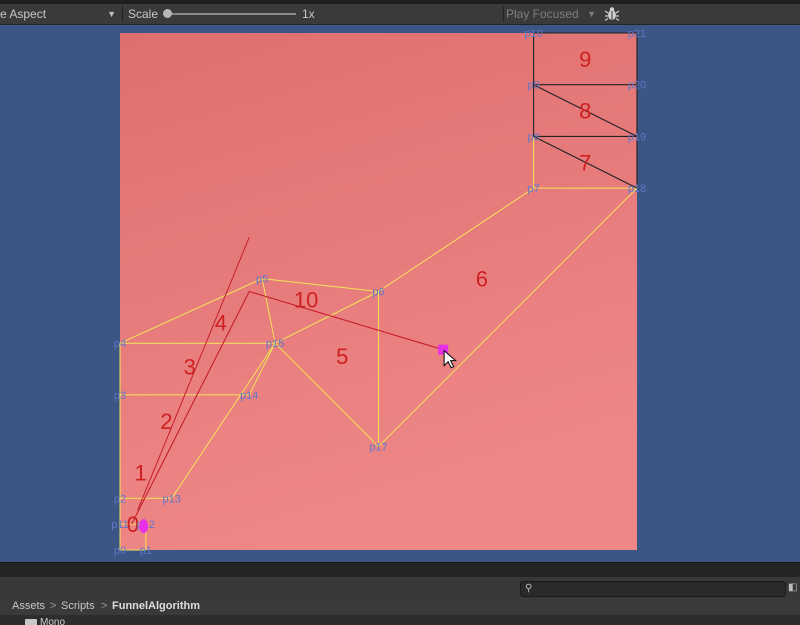 Image resolution: width=800 pixels, height=625 pixels. What do you see at coordinates (612, 14) in the screenshot?
I see `bug-icon` at bounding box center [612, 14].